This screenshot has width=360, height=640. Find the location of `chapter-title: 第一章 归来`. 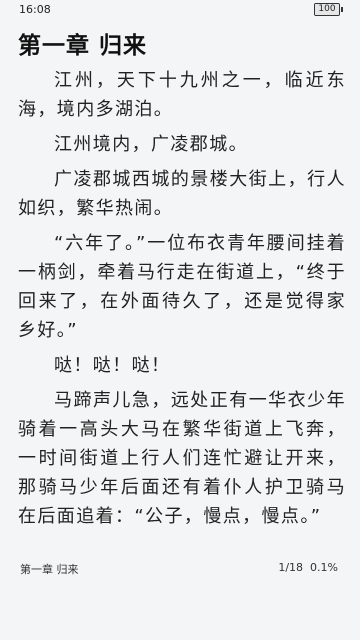

chapter-title: 第一章 归来 is located at coordinates (83, 46).